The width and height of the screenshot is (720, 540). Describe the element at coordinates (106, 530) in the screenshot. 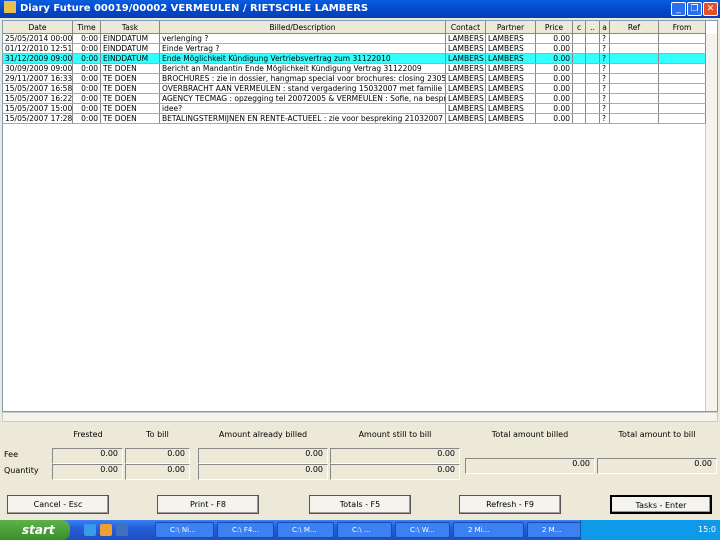

I see `outlook-icon` at that location.